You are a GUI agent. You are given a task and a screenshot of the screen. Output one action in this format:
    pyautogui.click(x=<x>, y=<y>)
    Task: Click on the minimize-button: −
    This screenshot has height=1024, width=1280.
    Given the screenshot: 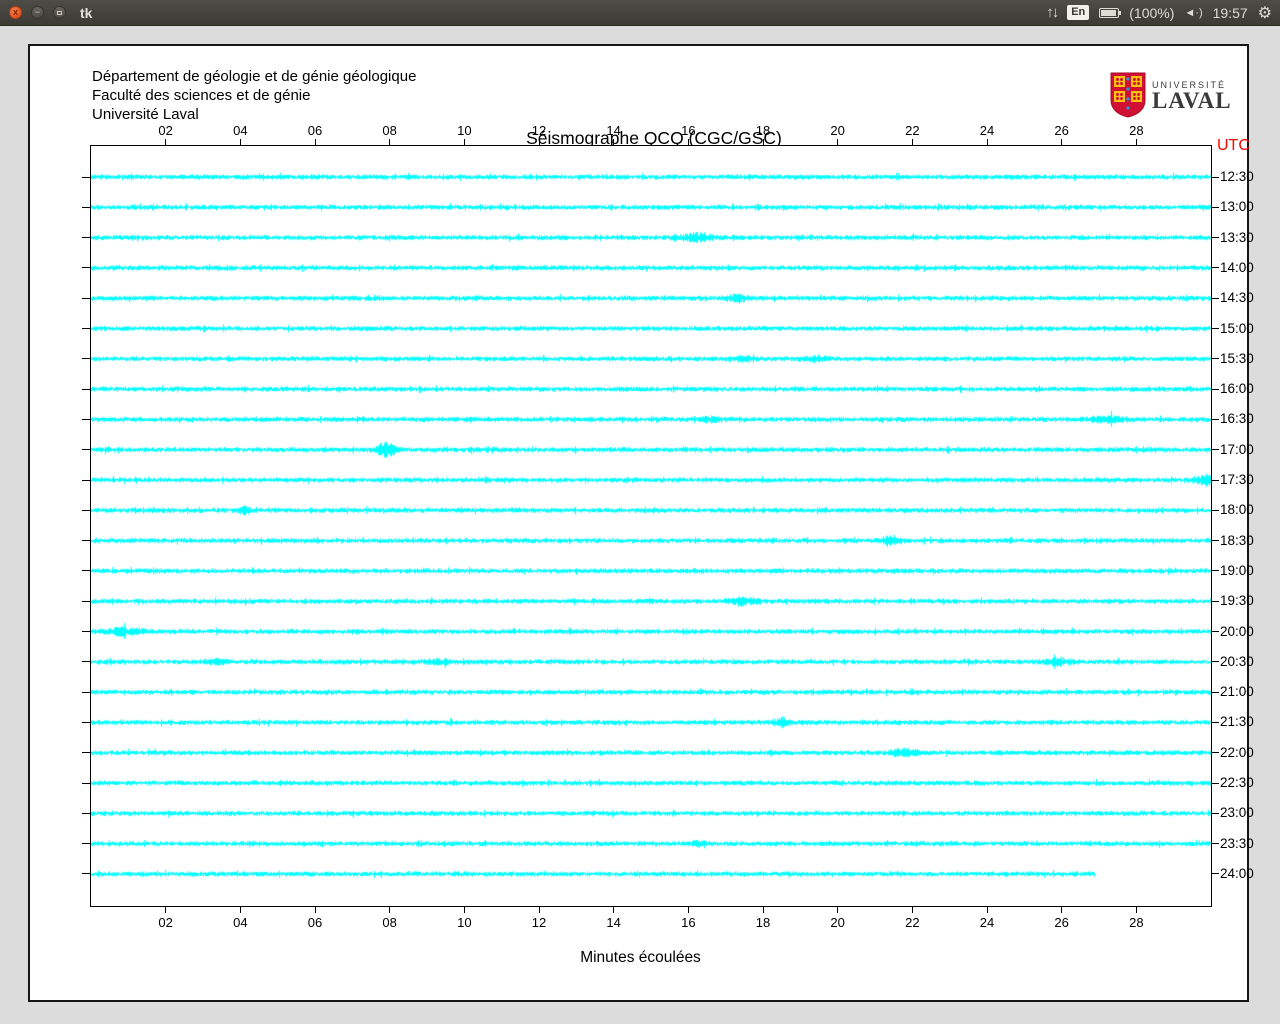 What is the action you would take?
    pyautogui.click(x=37, y=12)
    